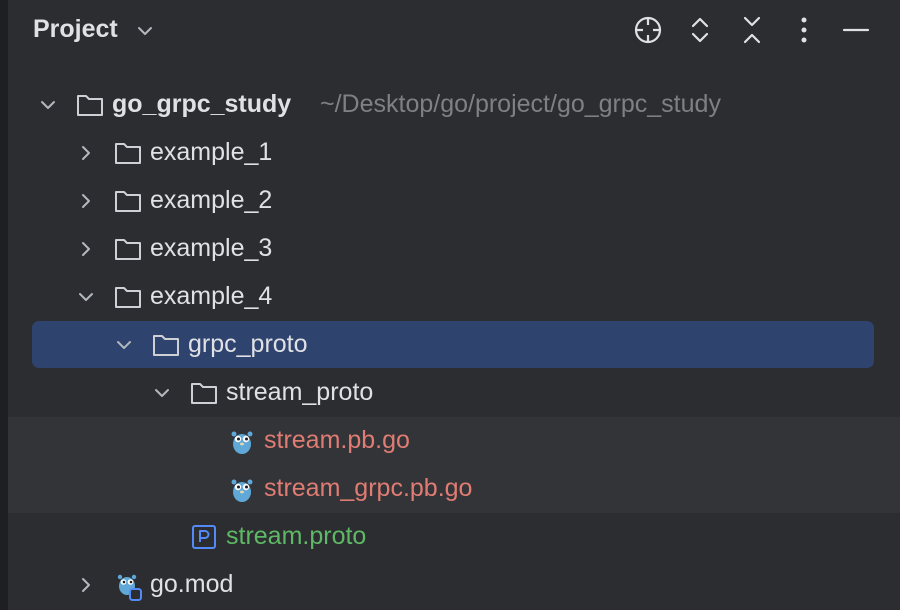  What do you see at coordinates (856, 30) in the screenshot?
I see `minimize-icon` at bounding box center [856, 30].